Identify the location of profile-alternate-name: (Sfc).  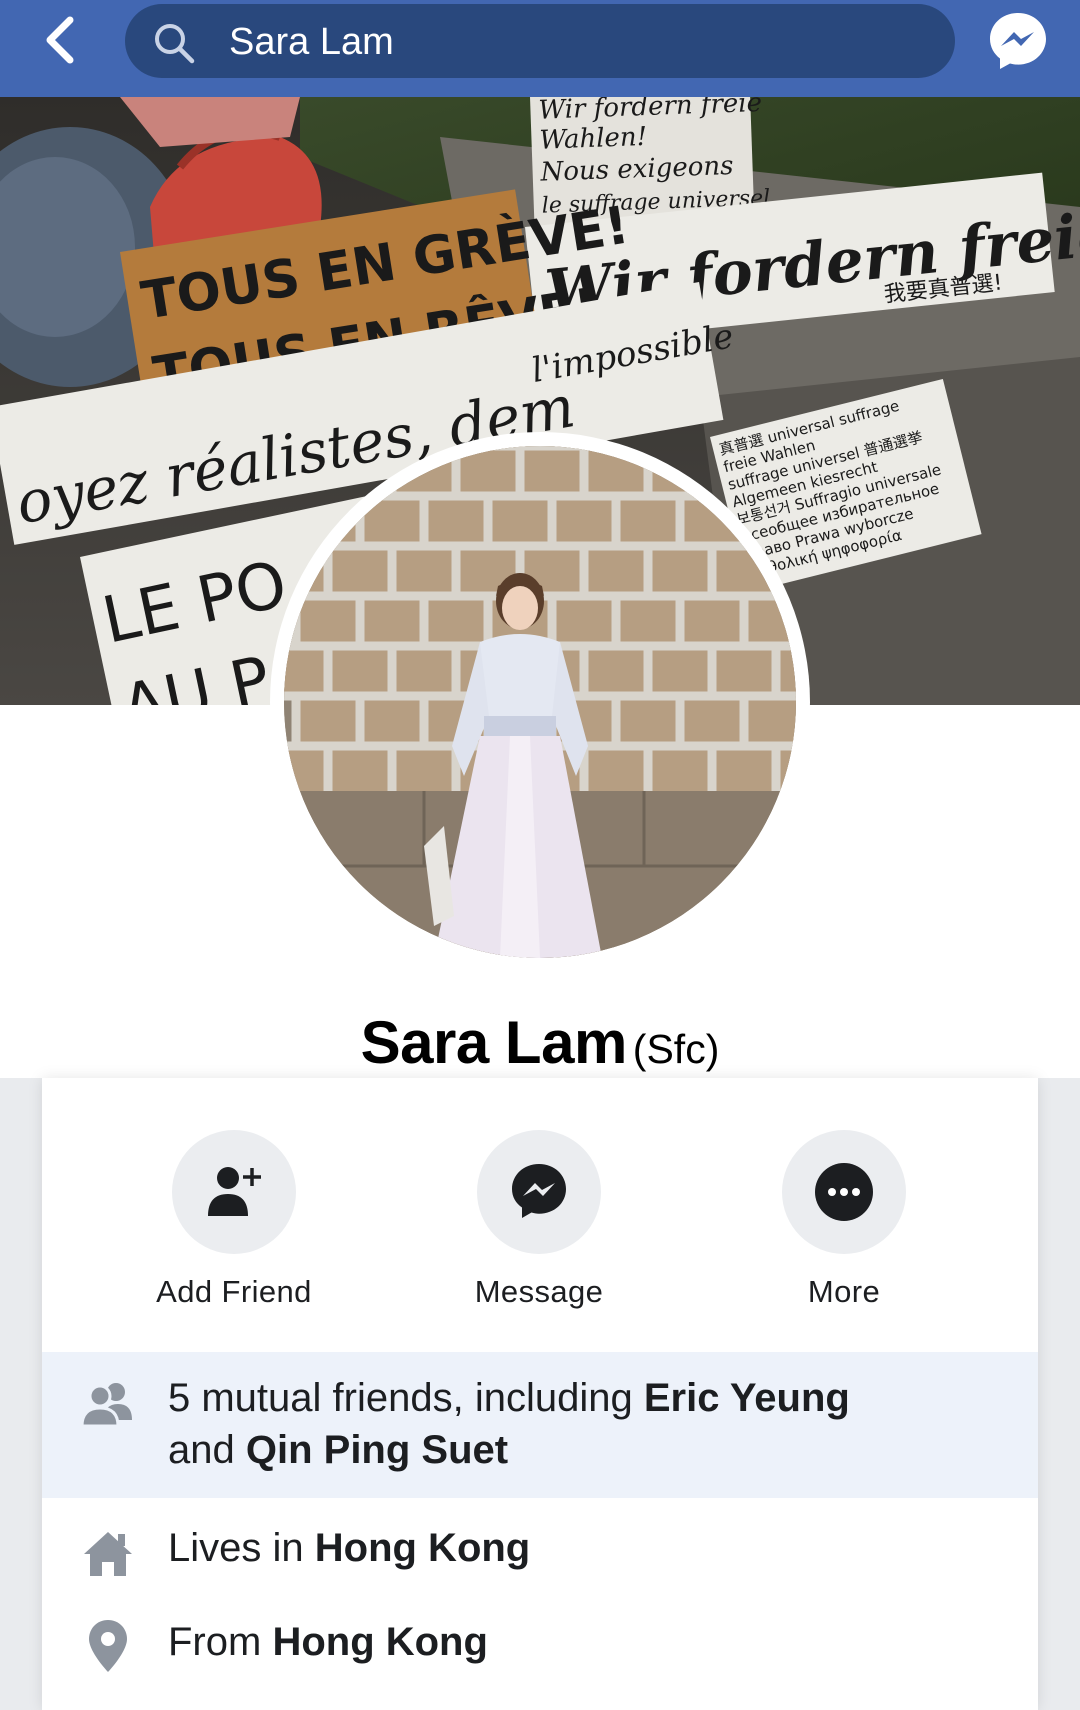
(676, 1049).